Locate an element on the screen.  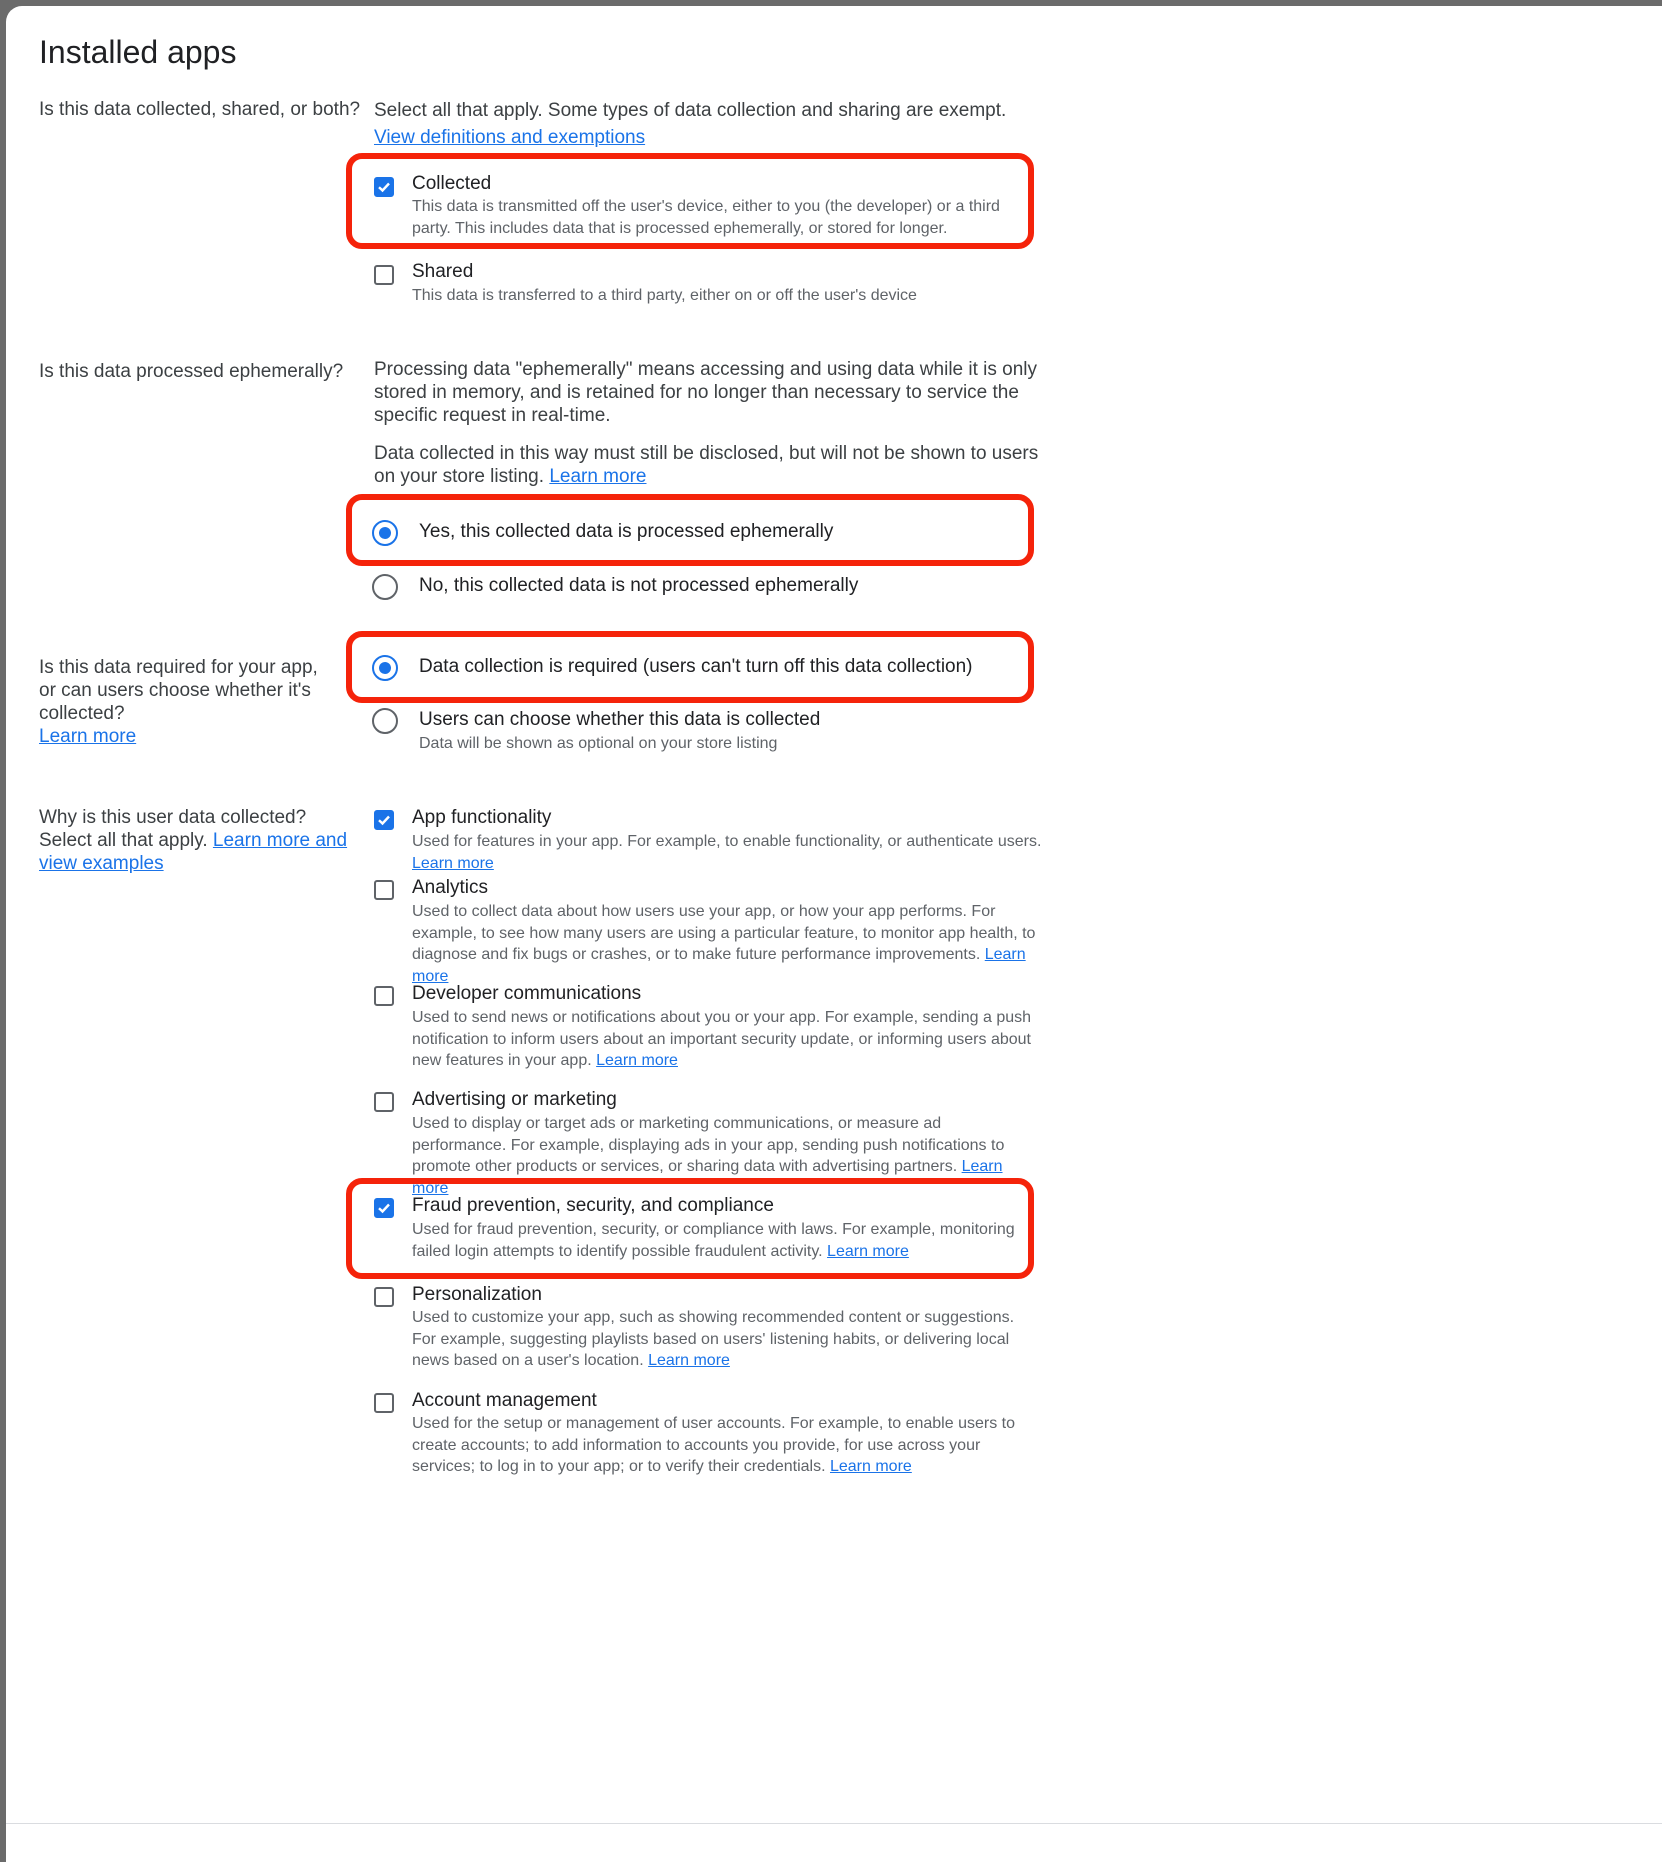
view-definitions-link: View definitions and exemptions is located at coordinates (509, 137).